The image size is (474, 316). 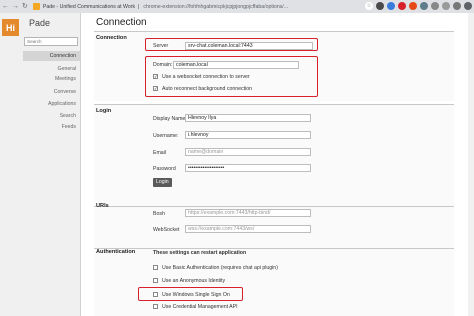 What do you see at coordinates (65, 92) in the screenshot?
I see `sidebar-item-converse: Converse` at bounding box center [65, 92].